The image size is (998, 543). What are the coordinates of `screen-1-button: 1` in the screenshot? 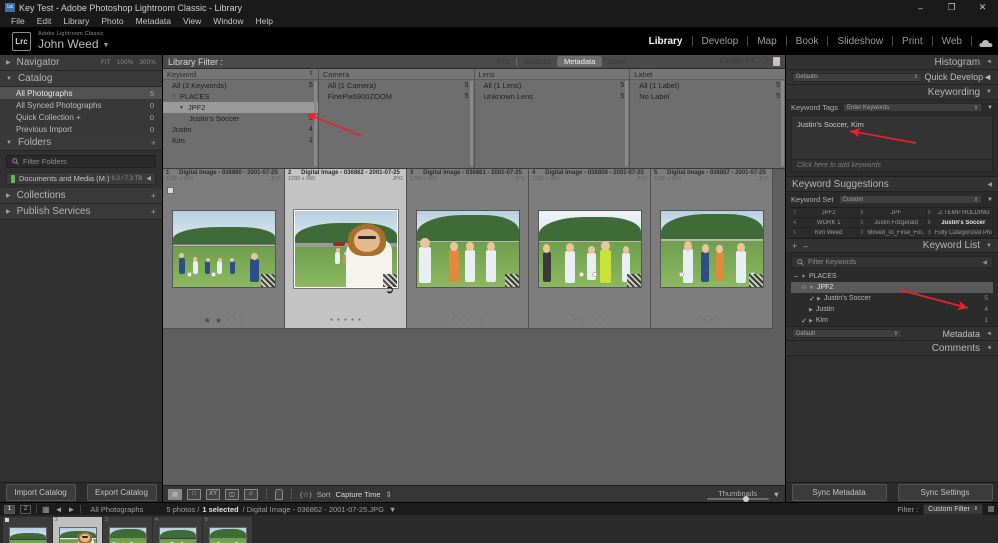 It's located at (9, 509).